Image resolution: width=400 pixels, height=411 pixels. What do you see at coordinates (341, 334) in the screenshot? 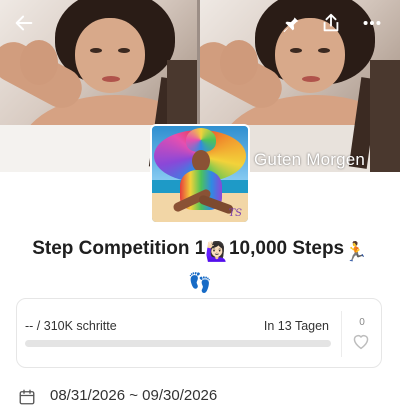
I see `divider` at bounding box center [341, 334].